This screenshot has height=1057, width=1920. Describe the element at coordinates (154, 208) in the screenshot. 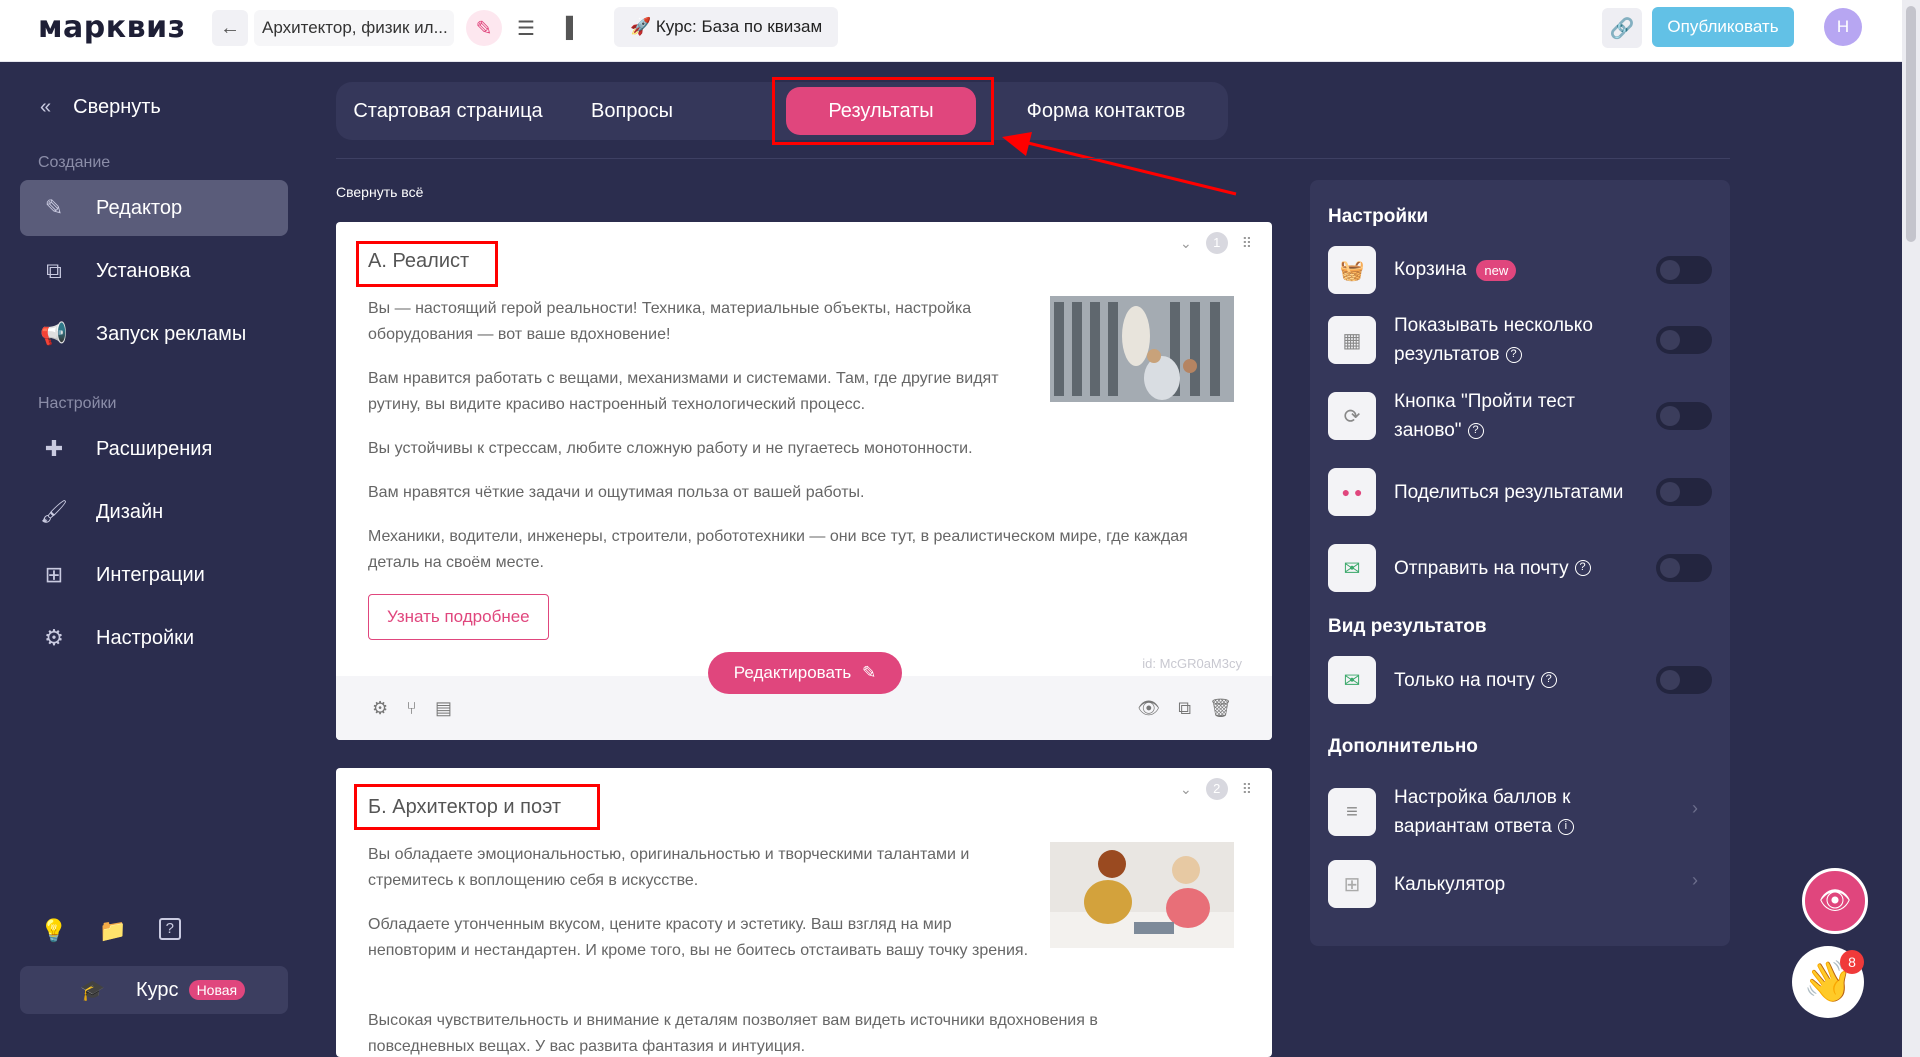

I see `sidebar-item-editor: ✎ Редактор` at that location.